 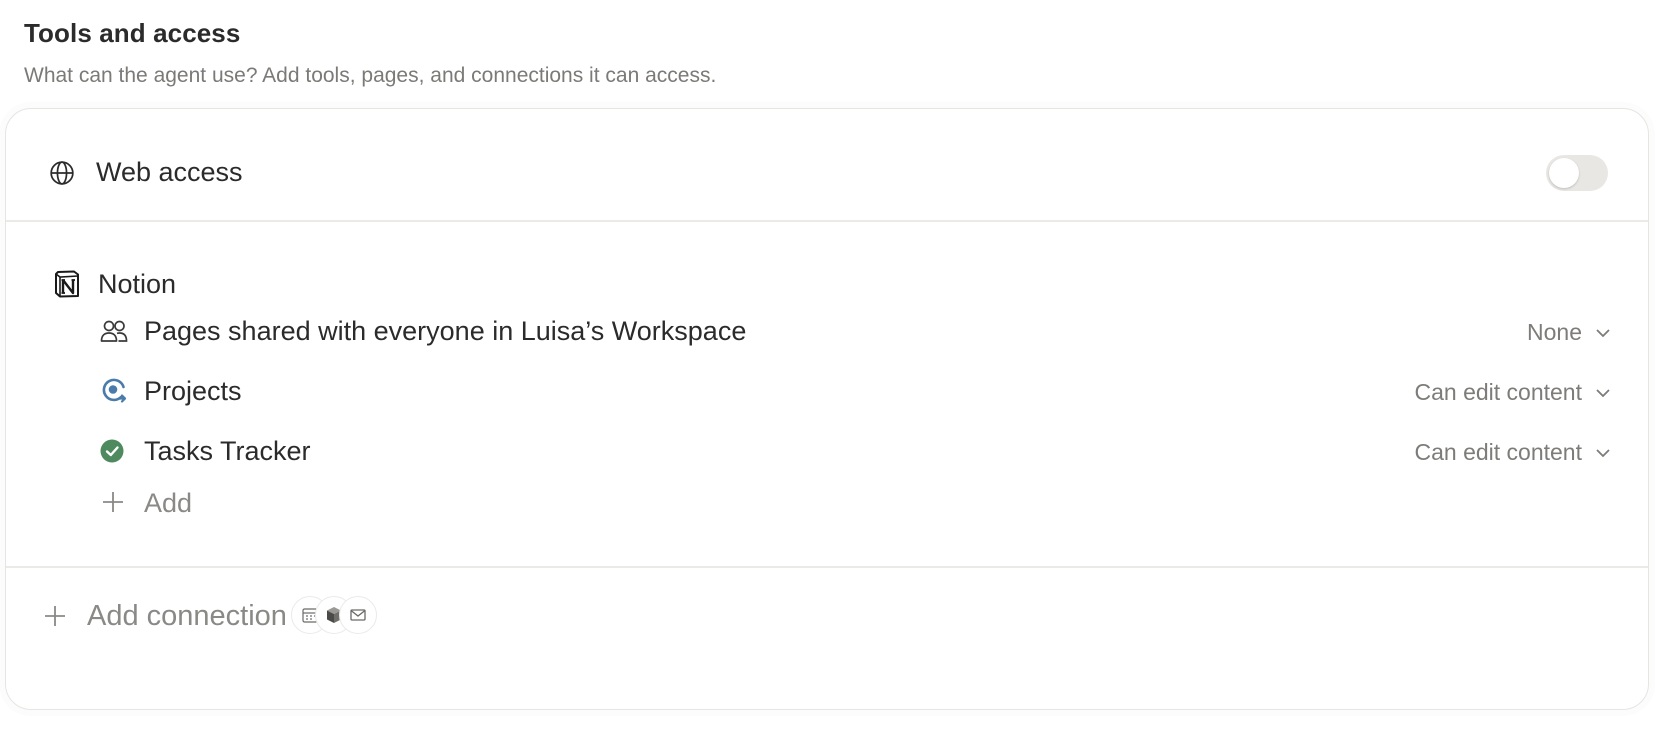 What do you see at coordinates (137, 284) in the screenshot?
I see `notion-label: Notion` at bounding box center [137, 284].